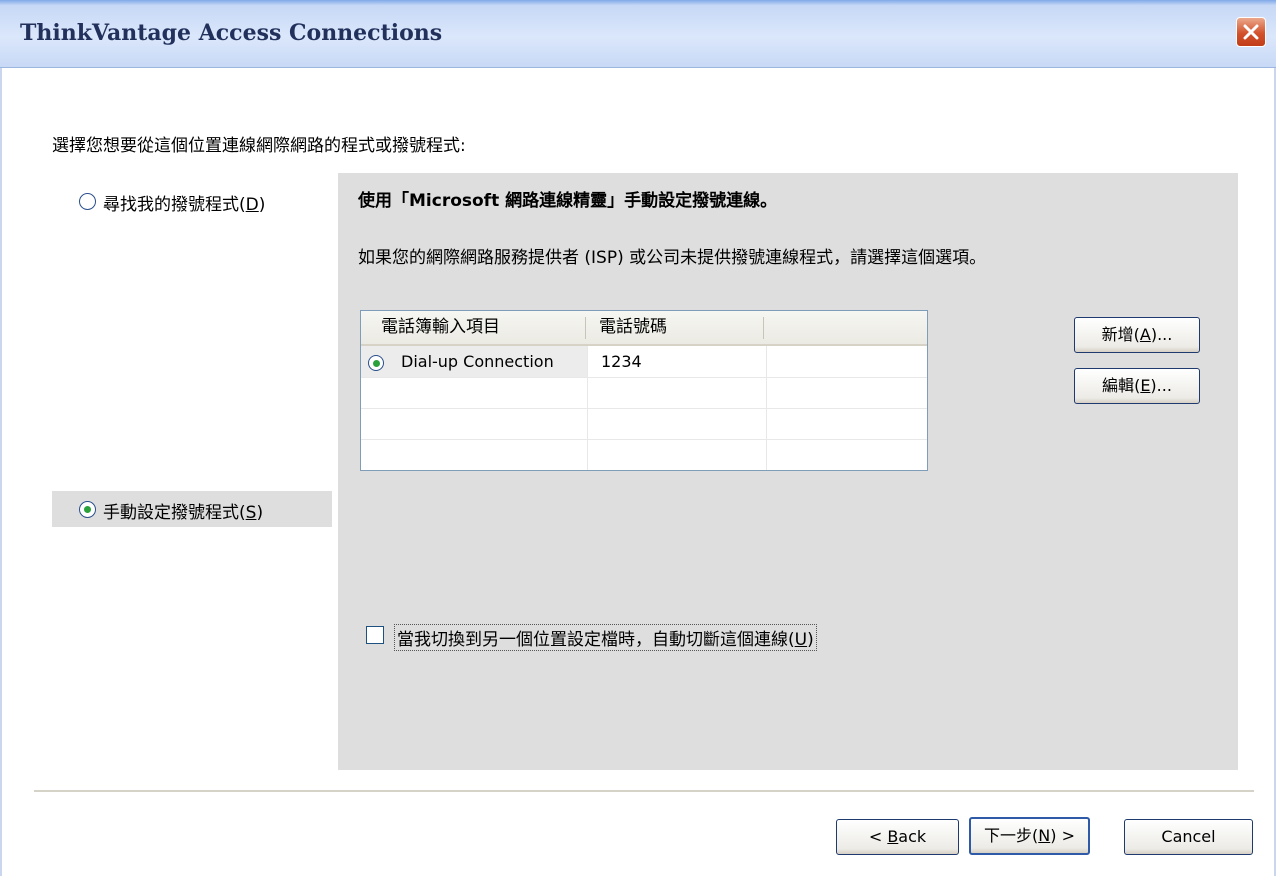 The width and height of the screenshot is (1276, 876). Describe the element at coordinates (592, 640) in the screenshot. I see `auto-disconnect-text: 當我切換到另一個位置設定檔時，自動切斷這個連線` at that location.